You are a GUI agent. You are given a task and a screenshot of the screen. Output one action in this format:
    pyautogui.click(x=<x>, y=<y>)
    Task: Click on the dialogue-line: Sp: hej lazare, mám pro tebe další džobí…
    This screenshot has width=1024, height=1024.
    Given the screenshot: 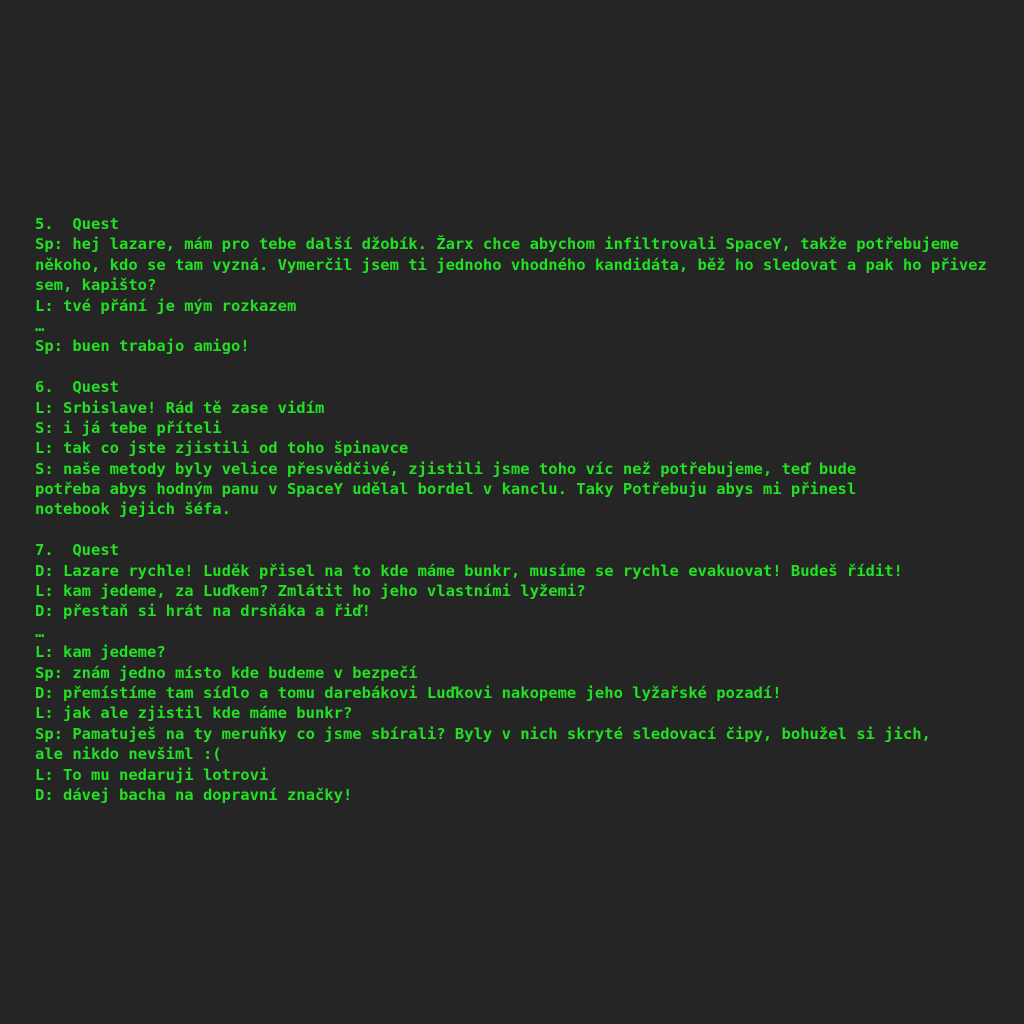 What is the action you would take?
    pyautogui.click(x=497, y=244)
    